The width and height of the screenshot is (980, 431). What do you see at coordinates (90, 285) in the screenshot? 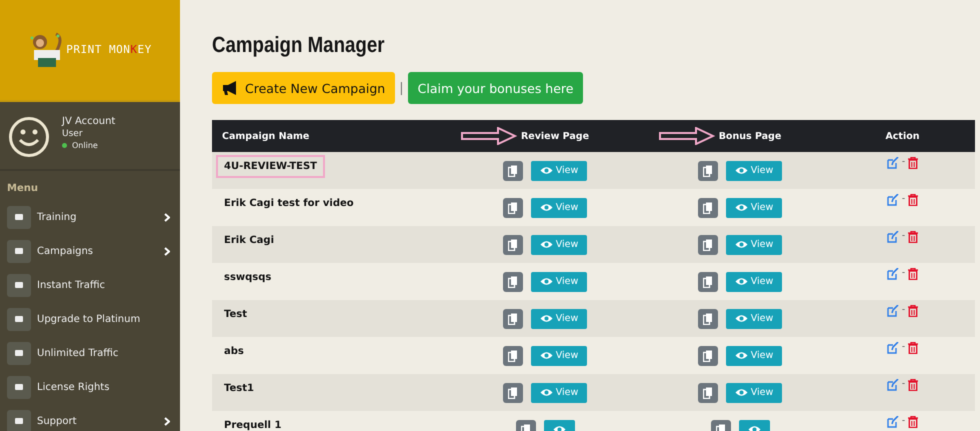
I see `menu-item: Instant Traffic` at bounding box center [90, 285].